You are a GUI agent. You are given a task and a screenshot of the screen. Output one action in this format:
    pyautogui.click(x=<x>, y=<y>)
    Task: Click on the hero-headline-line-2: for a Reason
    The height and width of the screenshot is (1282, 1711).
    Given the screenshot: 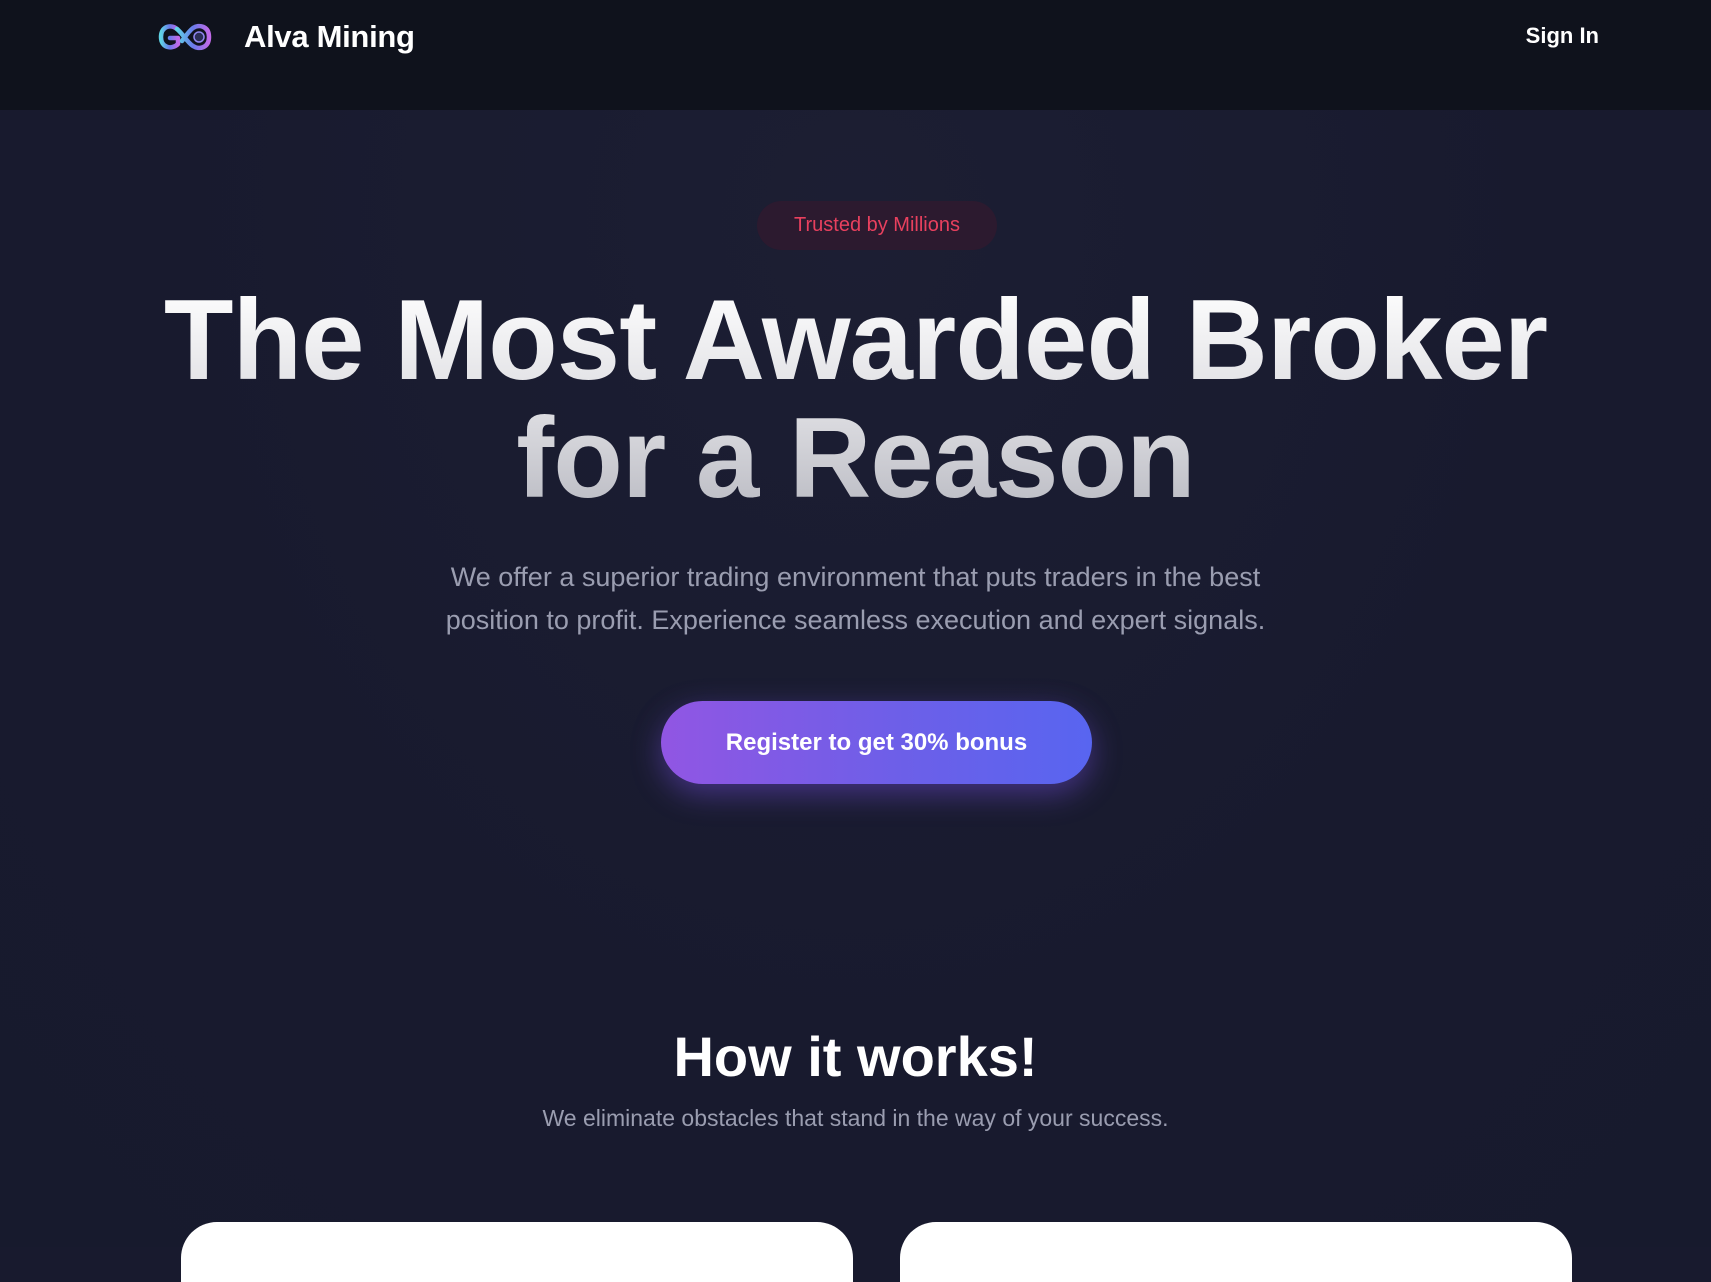 What is the action you would take?
    pyautogui.click(x=855, y=458)
    